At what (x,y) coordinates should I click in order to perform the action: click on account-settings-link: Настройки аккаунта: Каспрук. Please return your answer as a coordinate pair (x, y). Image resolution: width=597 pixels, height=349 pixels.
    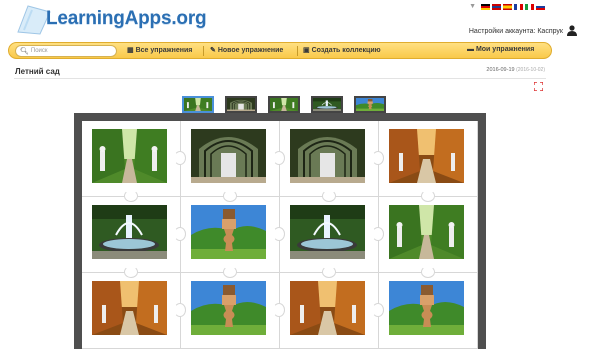
    Looking at the image, I should click on (516, 31).